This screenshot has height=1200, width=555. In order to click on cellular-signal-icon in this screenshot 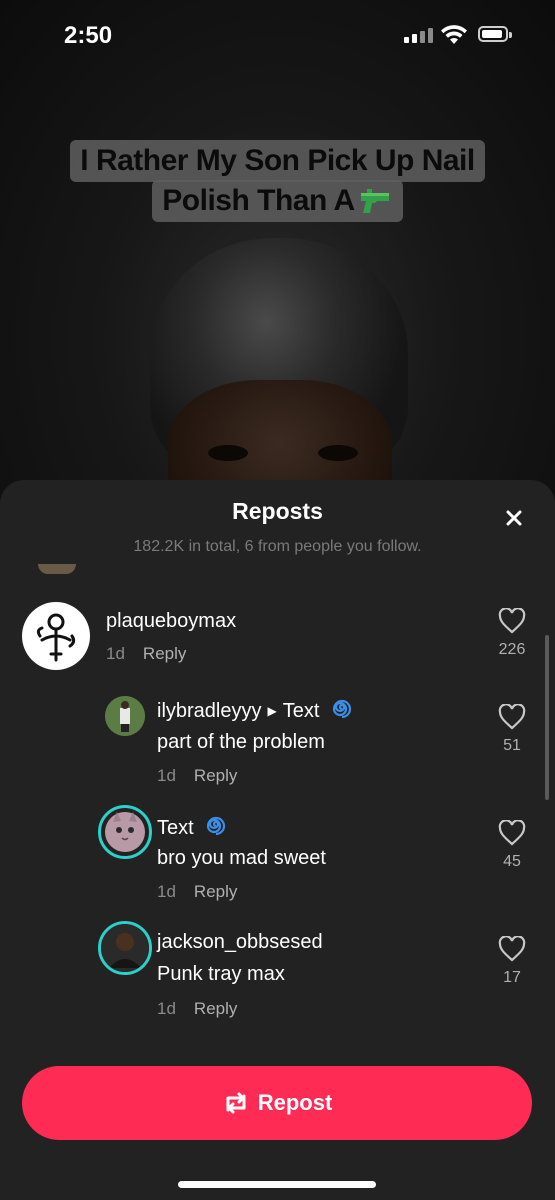, I will do `click(418, 35)`.